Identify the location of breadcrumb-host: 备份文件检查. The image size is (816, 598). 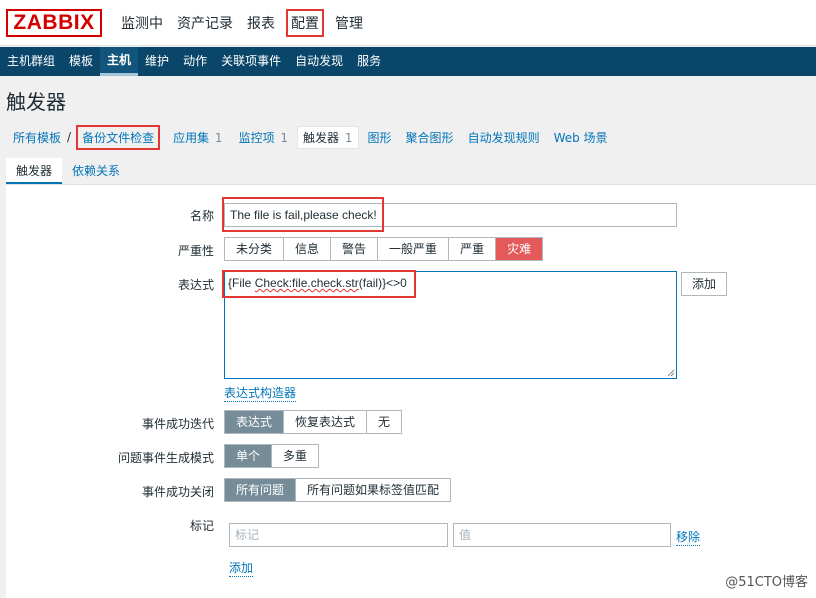
(118, 137).